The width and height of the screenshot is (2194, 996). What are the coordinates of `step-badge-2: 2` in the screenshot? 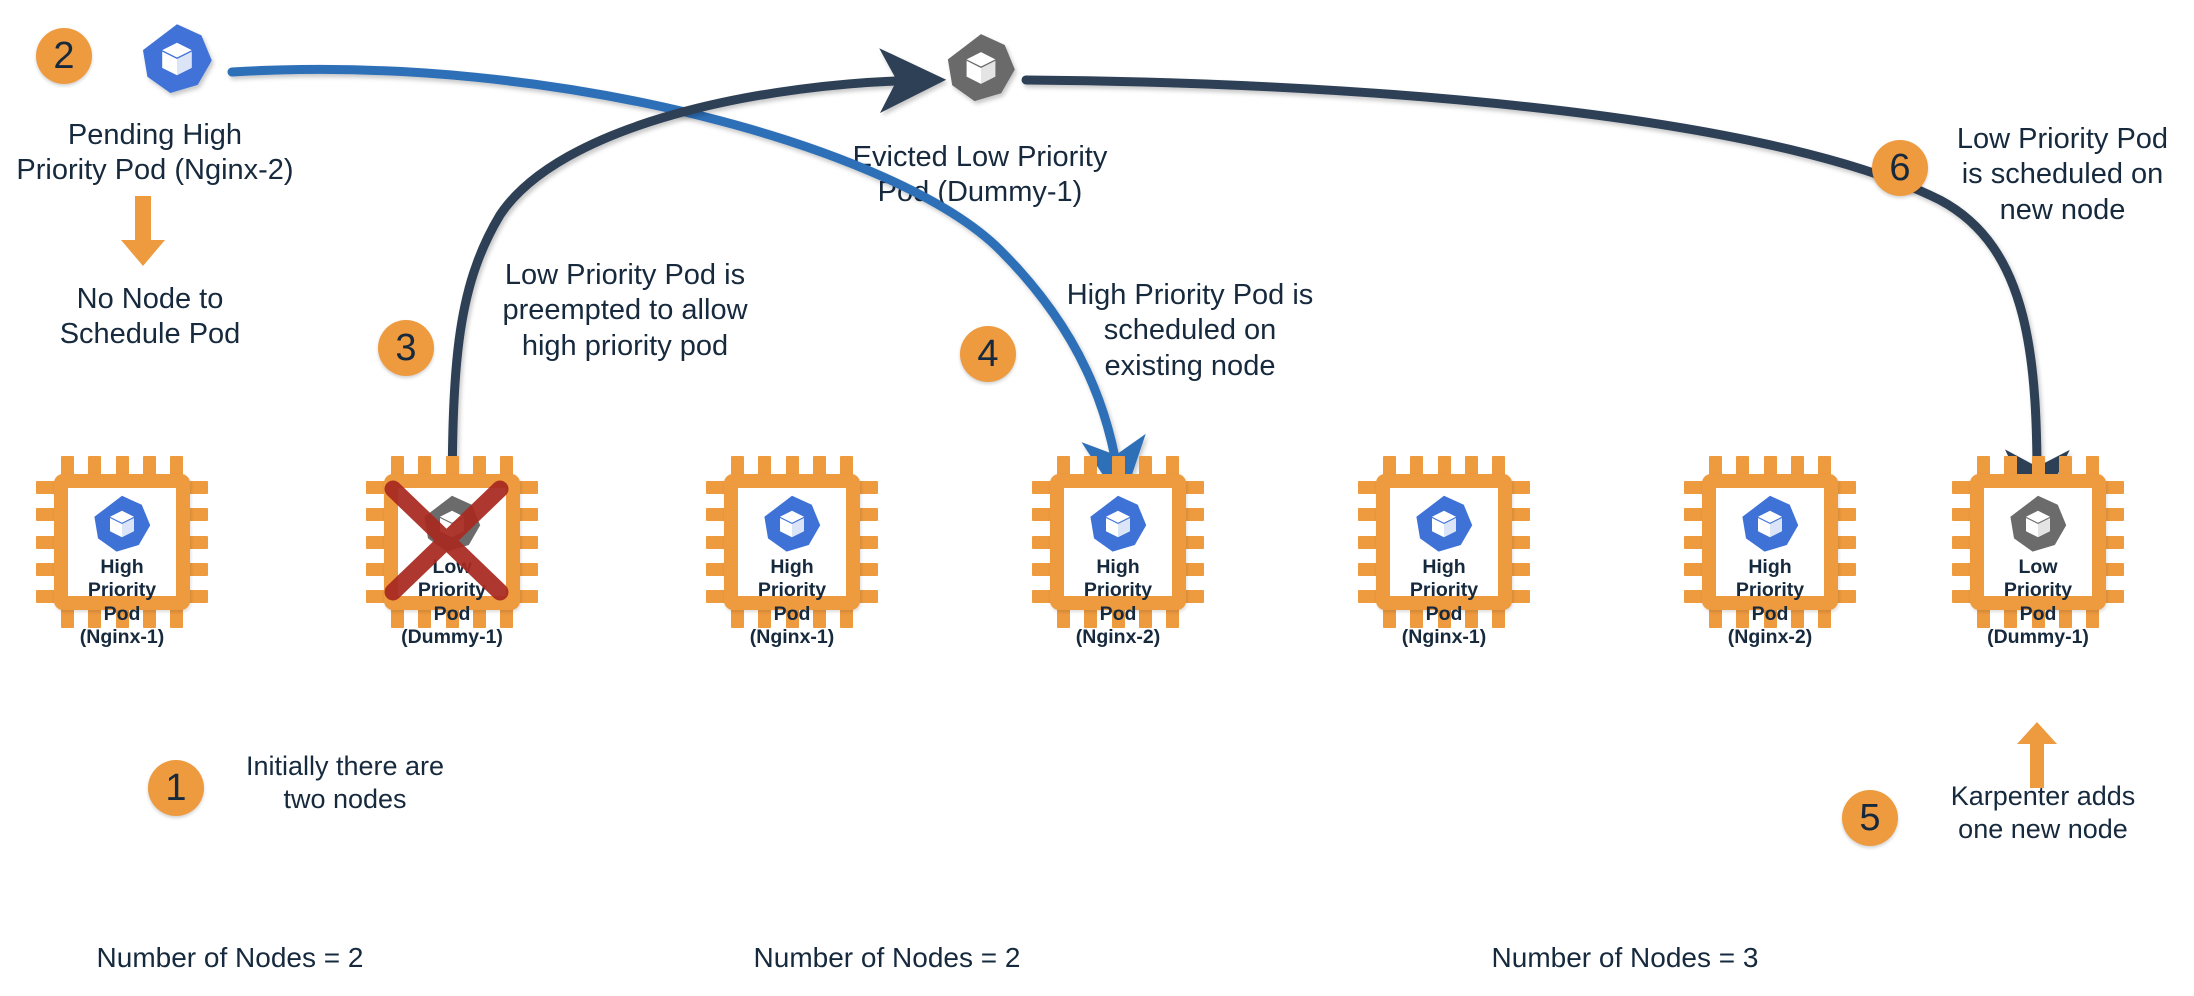 It's located at (64, 56).